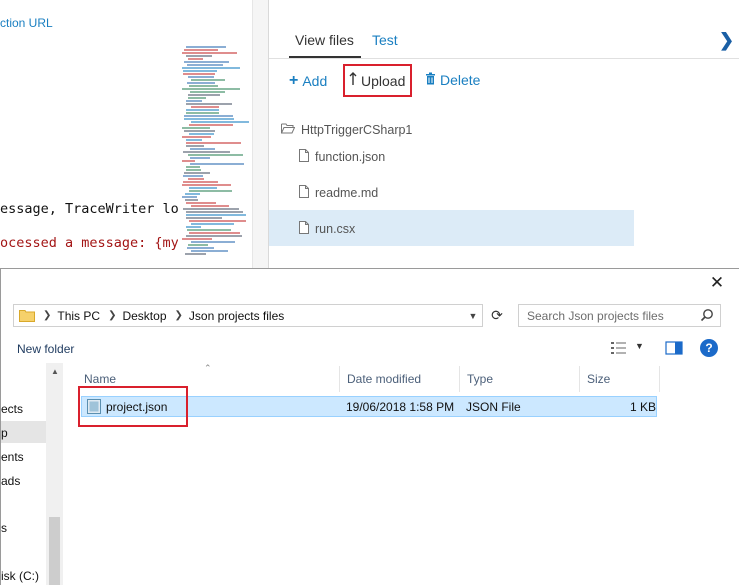  I want to click on tabs-divider, so click(504, 58).